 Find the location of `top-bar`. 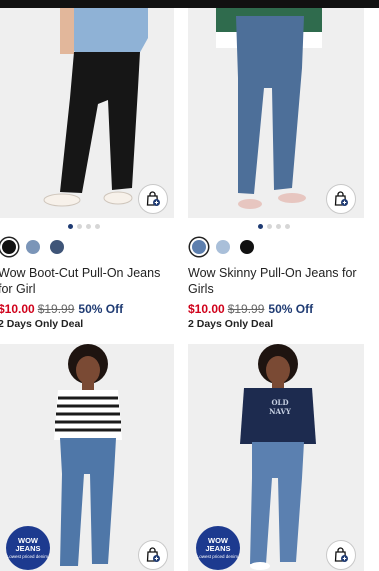

top-bar is located at coordinates (189, 4).